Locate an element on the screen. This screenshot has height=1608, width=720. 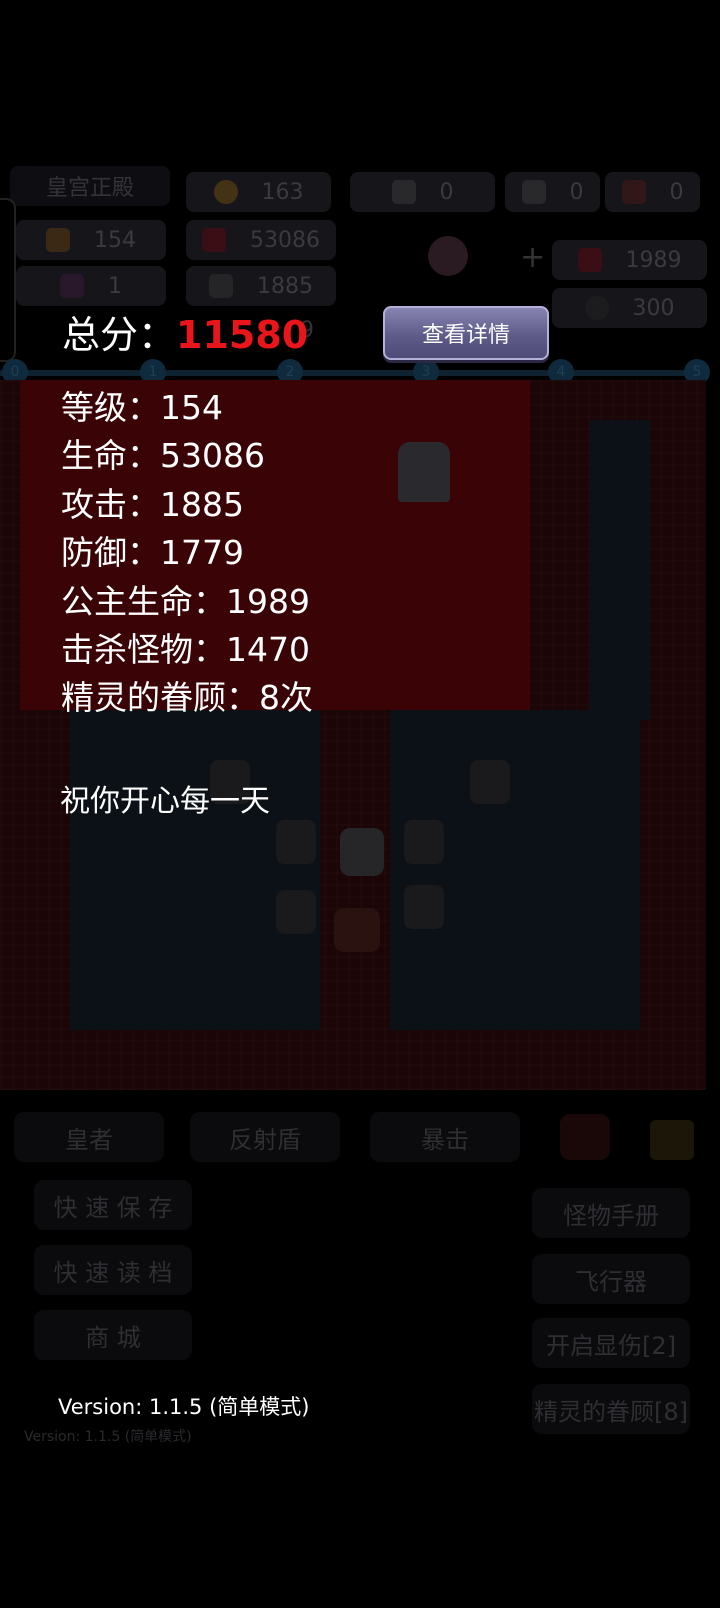
view-details-button: 查看详情 is located at coordinates (466, 333).